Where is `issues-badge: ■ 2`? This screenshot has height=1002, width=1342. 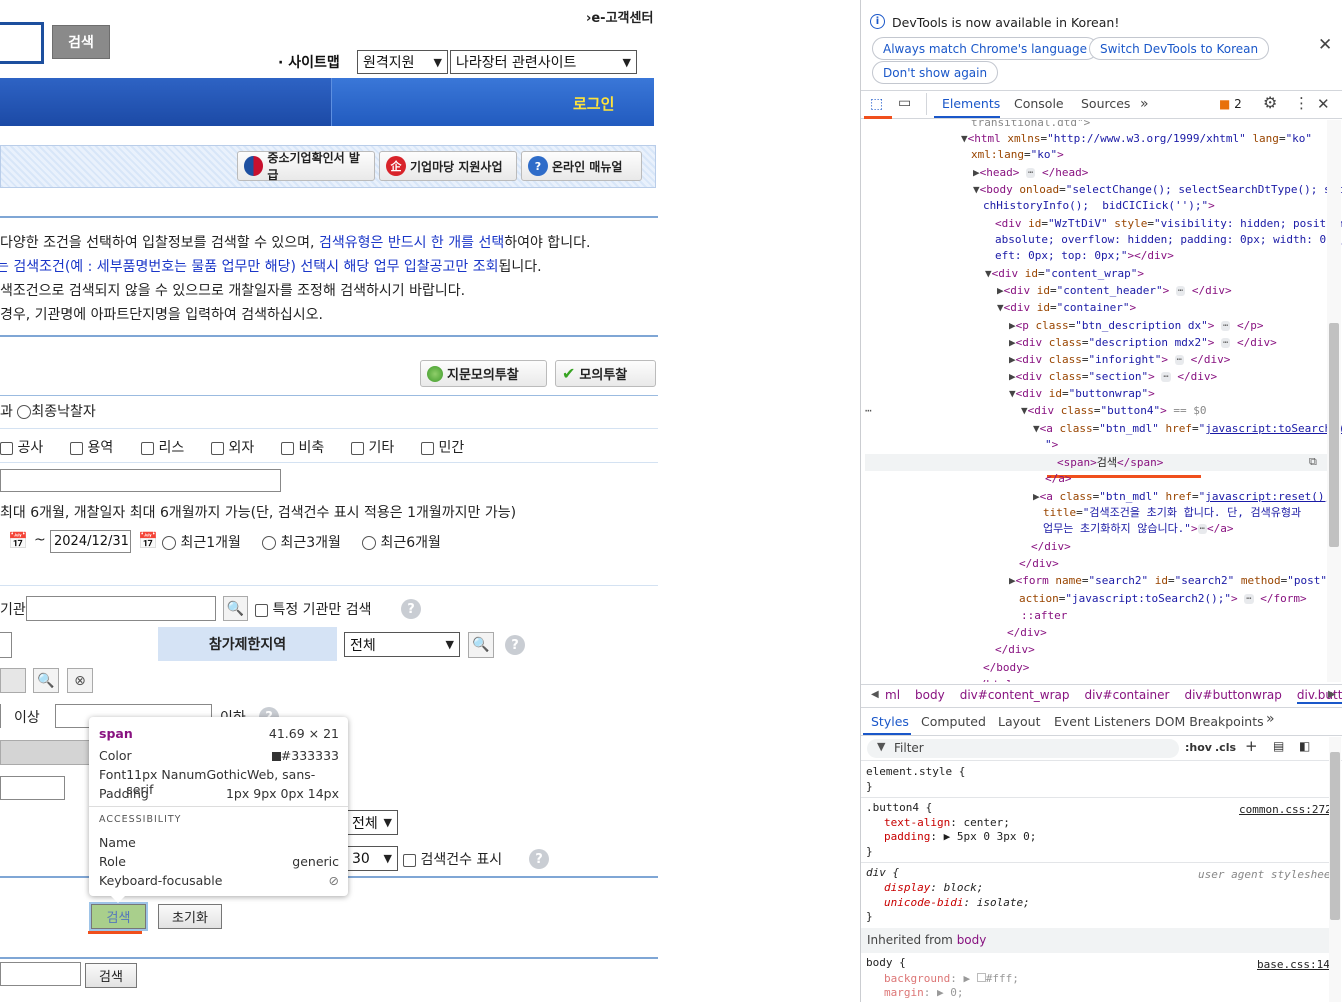
issues-badge: ■ 2 is located at coordinates (1230, 104).